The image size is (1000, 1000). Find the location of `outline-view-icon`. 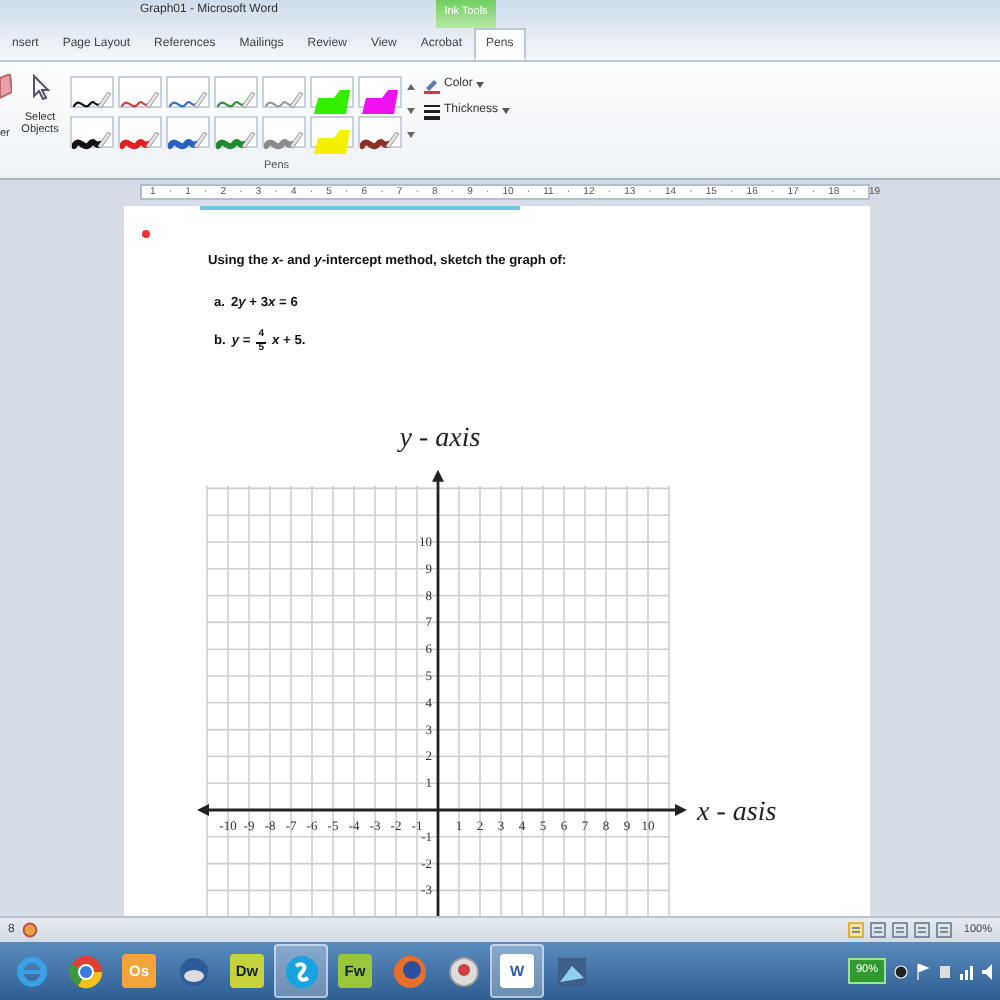

outline-view-icon is located at coordinates (921, 930).